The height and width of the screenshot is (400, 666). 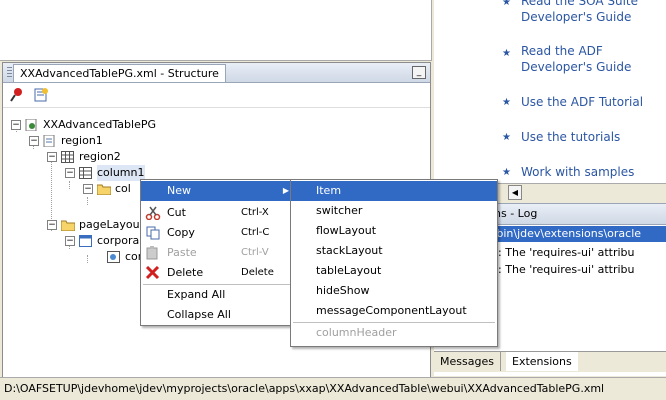 What do you see at coordinates (394, 311) in the screenshot?
I see `submenu-item-messagecomponentlayout: messageComponentLayout` at bounding box center [394, 311].